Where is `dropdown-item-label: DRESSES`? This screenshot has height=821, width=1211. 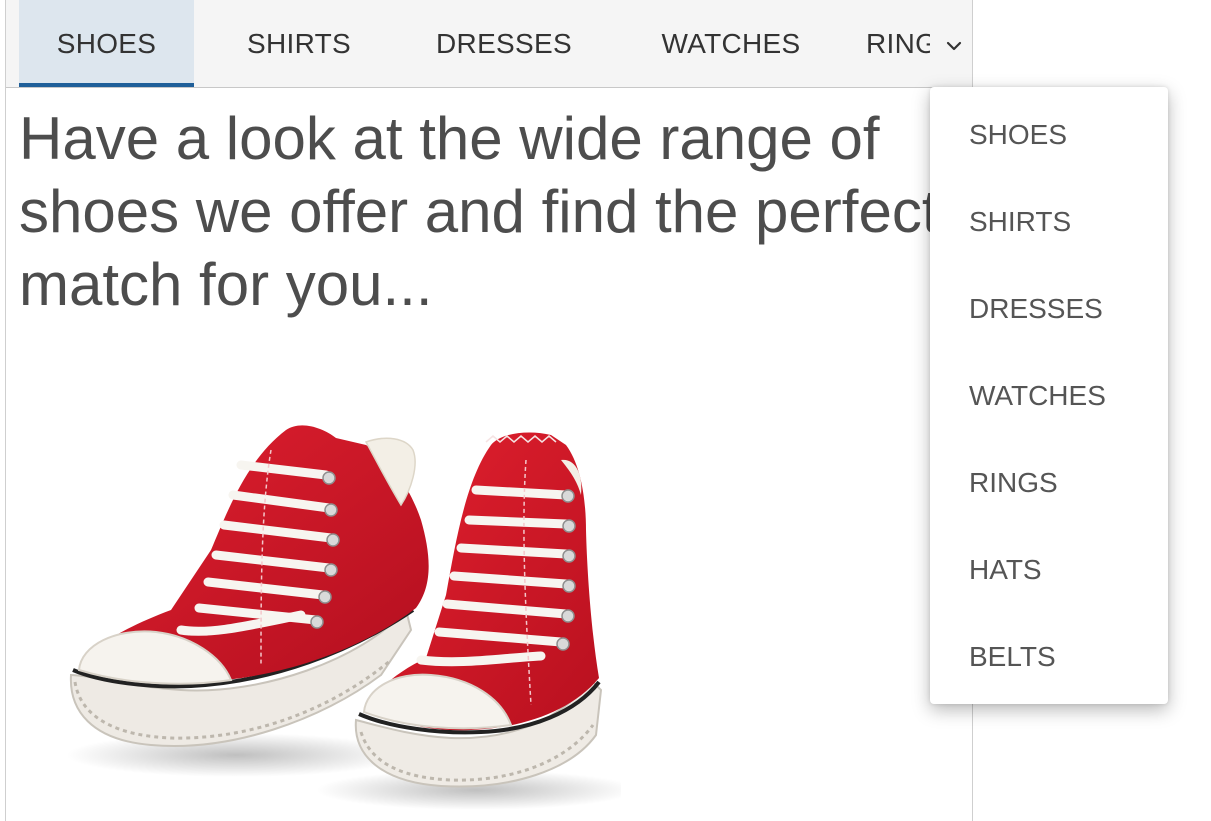
dropdown-item-label: DRESSES is located at coordinates (1036, 308).